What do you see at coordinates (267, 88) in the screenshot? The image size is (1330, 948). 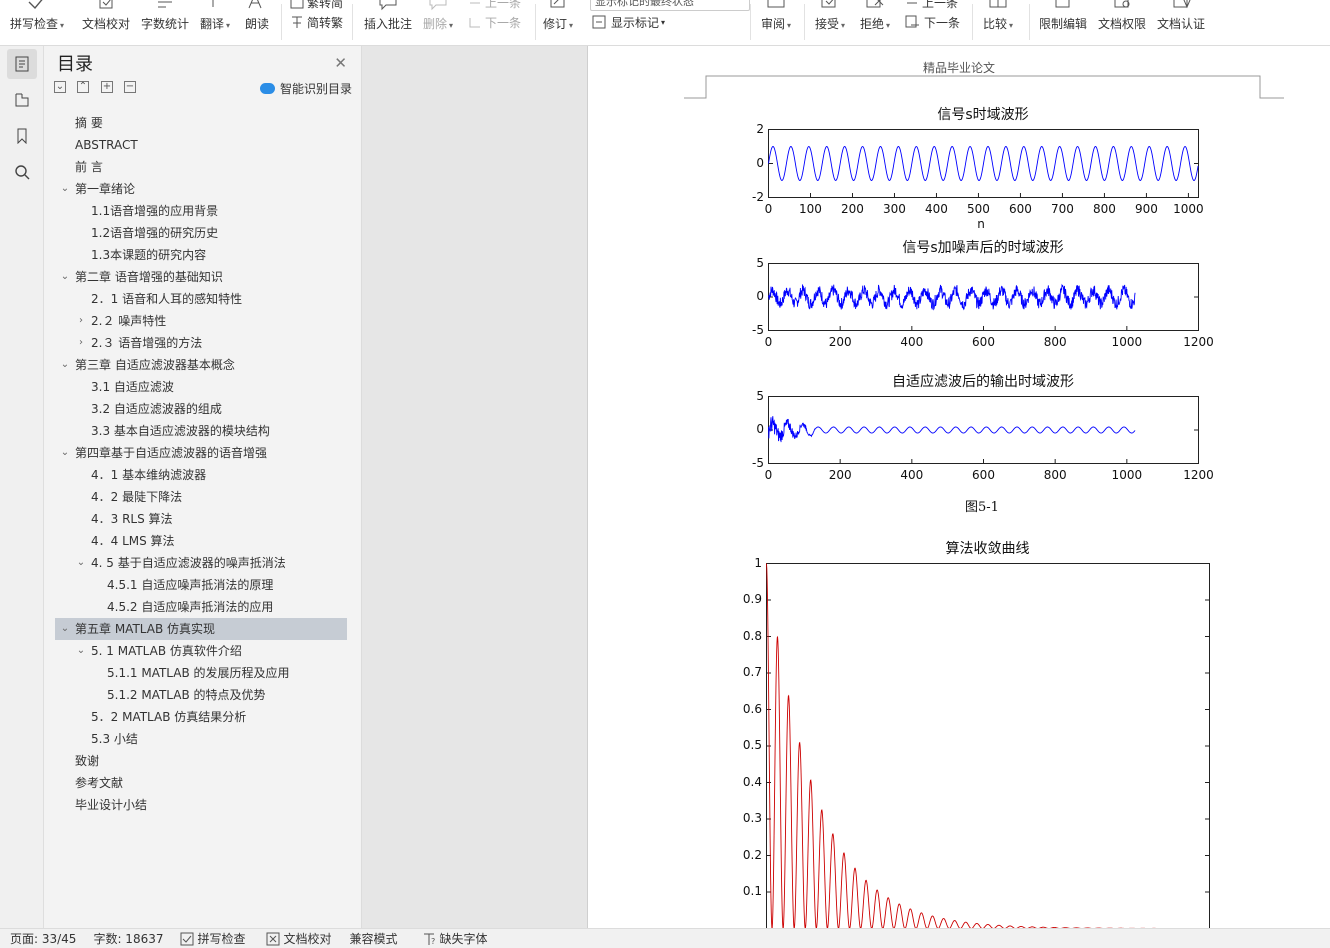 I see `ai-icon` at bounding box center [267, 88].